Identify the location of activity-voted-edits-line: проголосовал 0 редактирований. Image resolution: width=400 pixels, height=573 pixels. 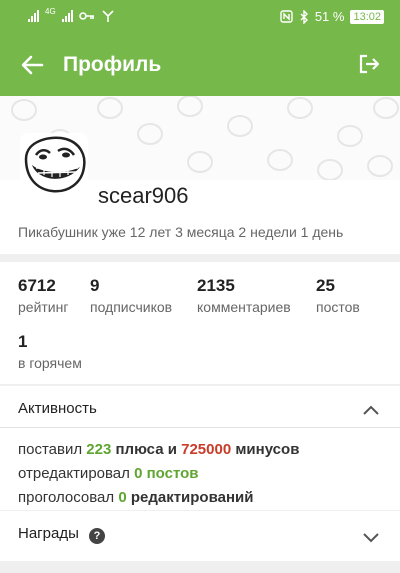
(135, 497).